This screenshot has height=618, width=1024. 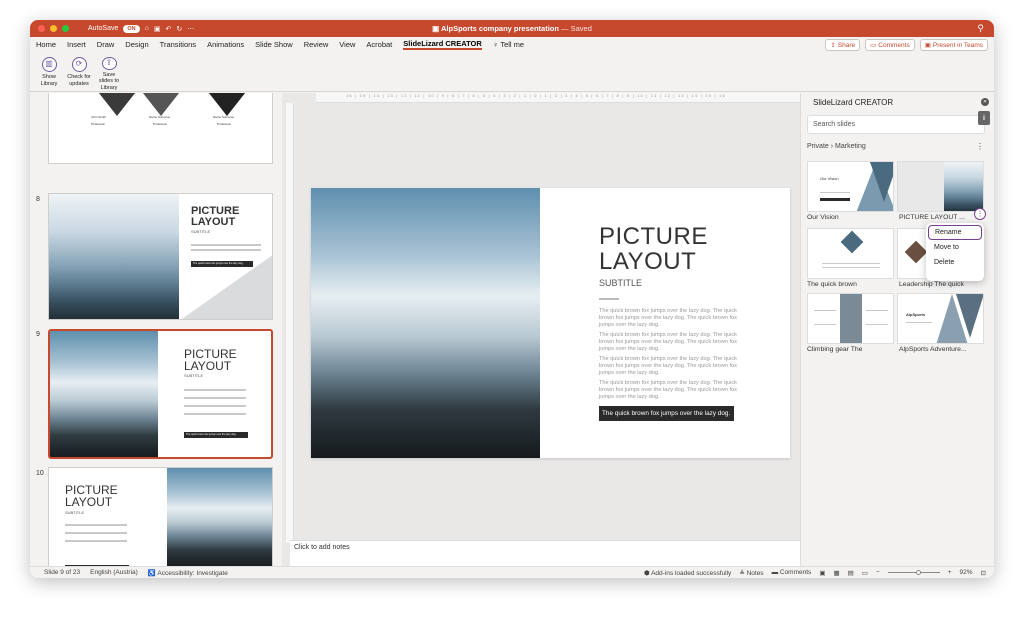 I want to click on zoom-in-icon: +, so click(x=950, y=572).